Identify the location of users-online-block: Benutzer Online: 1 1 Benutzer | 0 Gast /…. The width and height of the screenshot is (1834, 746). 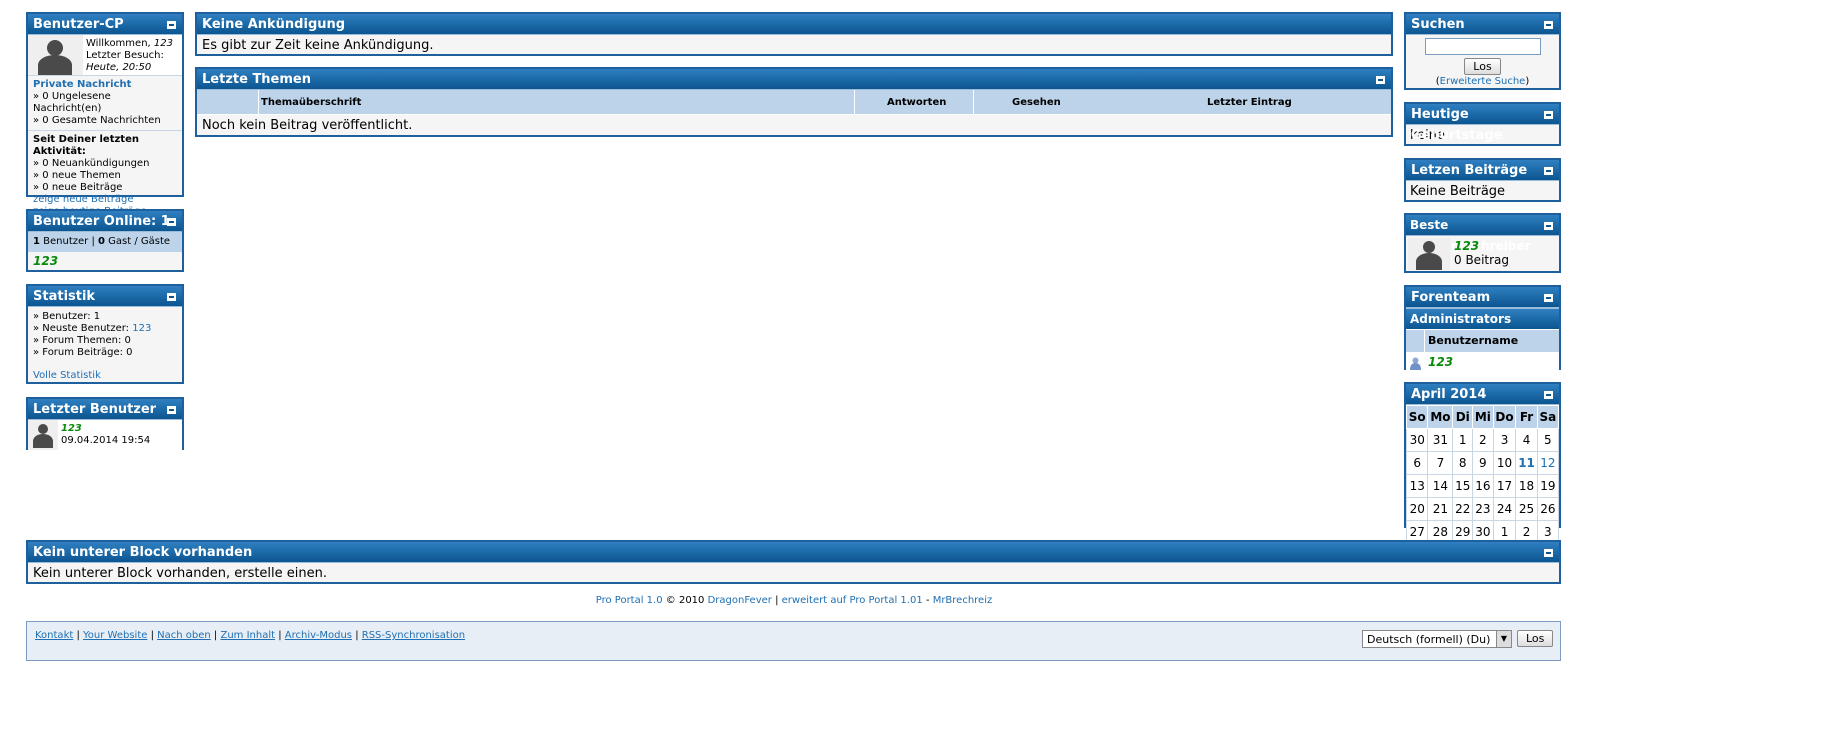
(105, 240).